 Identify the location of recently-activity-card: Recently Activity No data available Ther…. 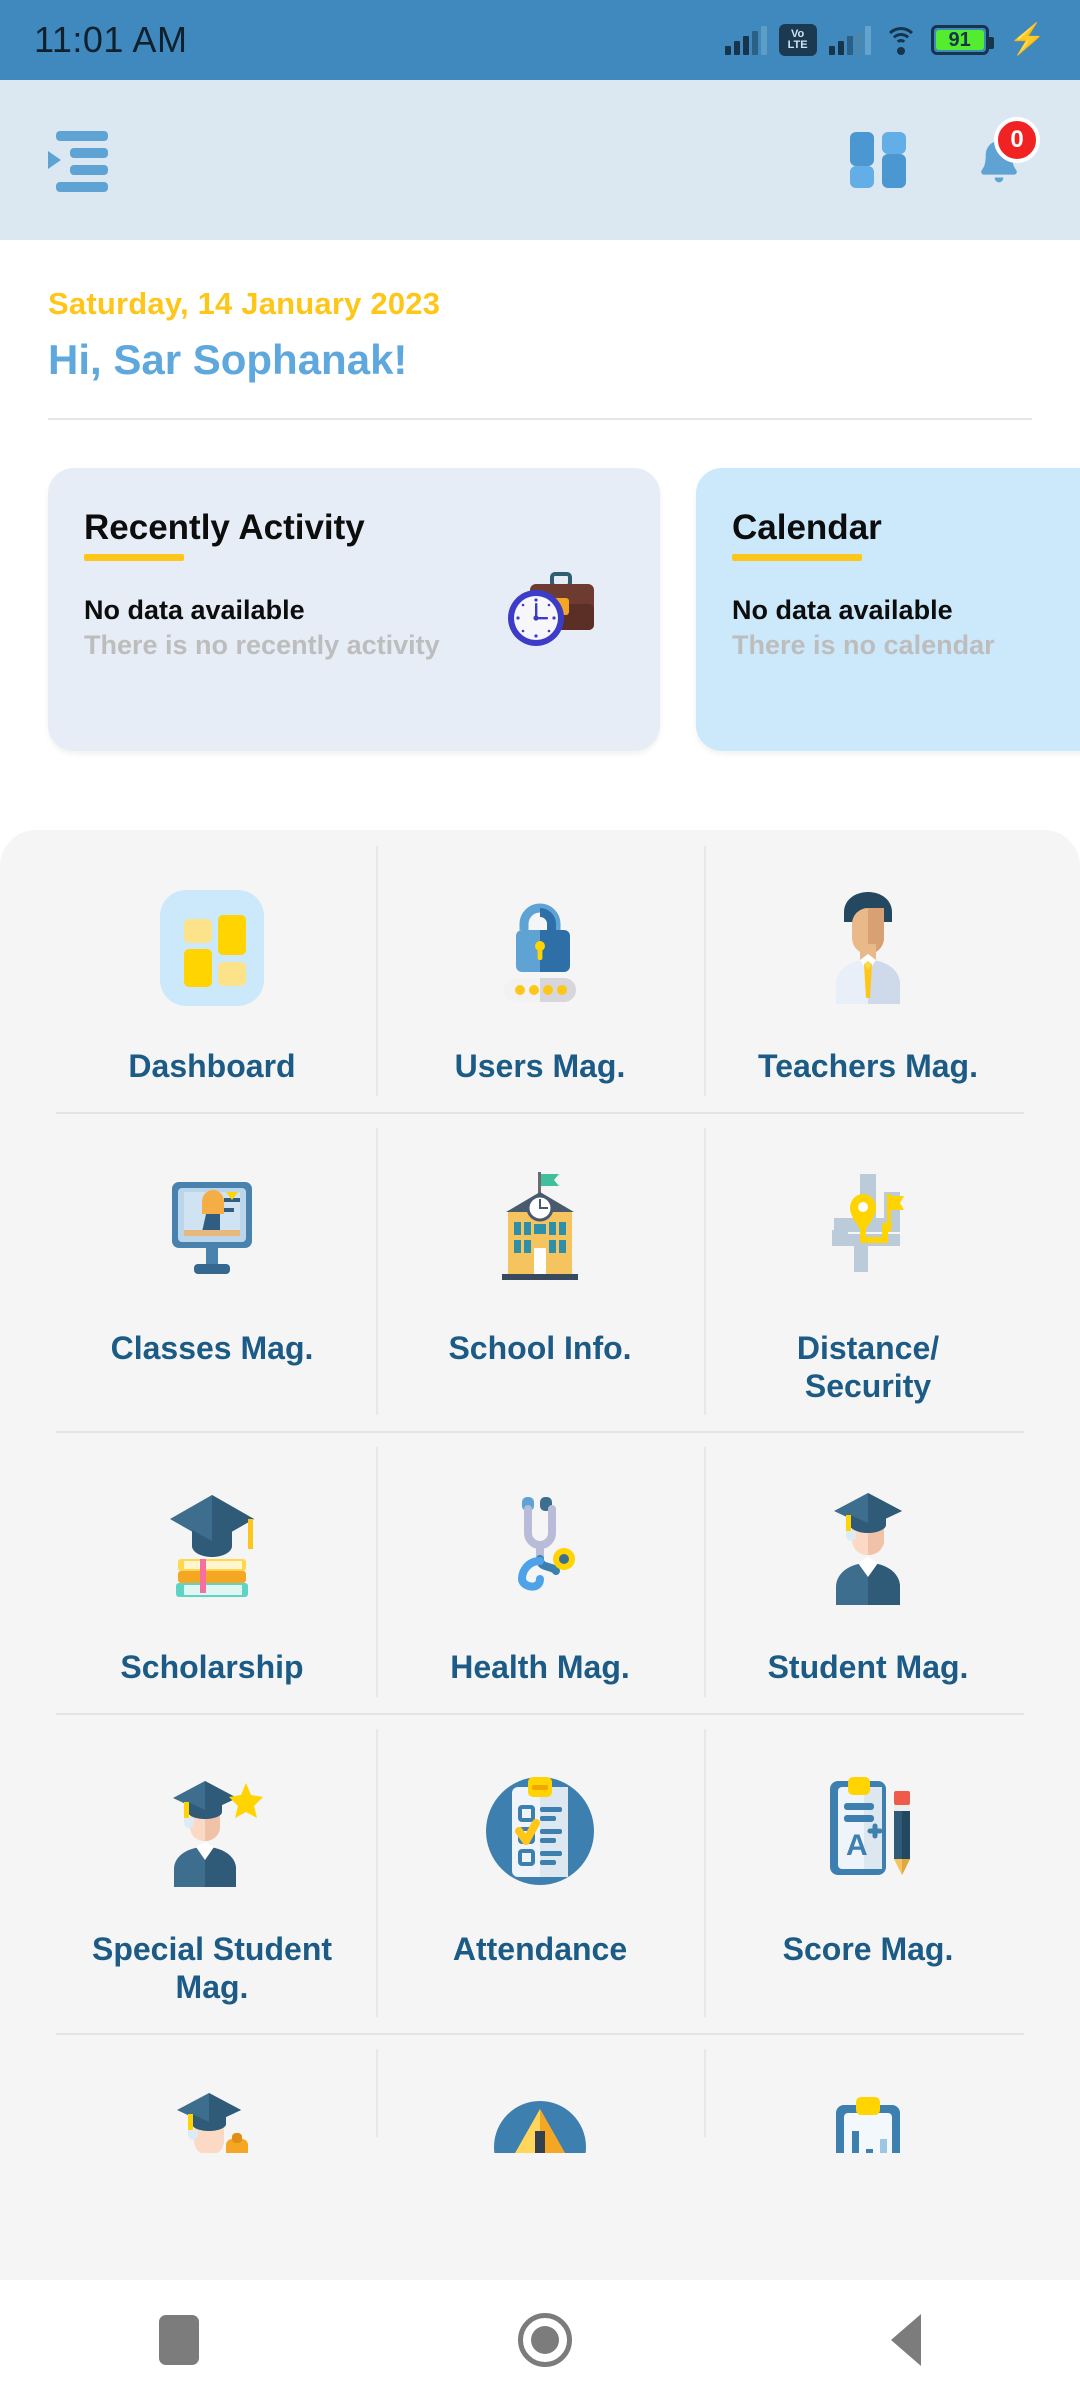
(354, 609).